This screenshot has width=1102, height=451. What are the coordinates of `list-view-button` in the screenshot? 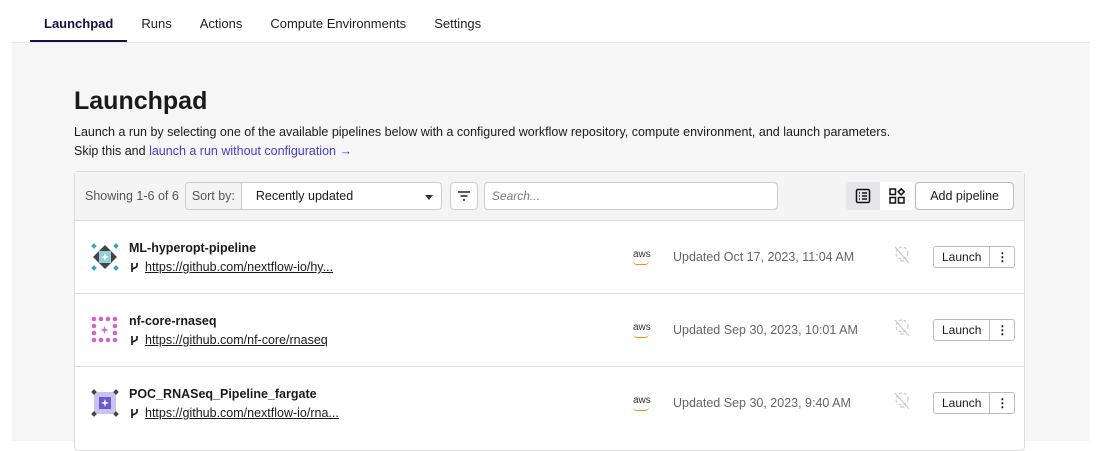 It's located at (863, 196).